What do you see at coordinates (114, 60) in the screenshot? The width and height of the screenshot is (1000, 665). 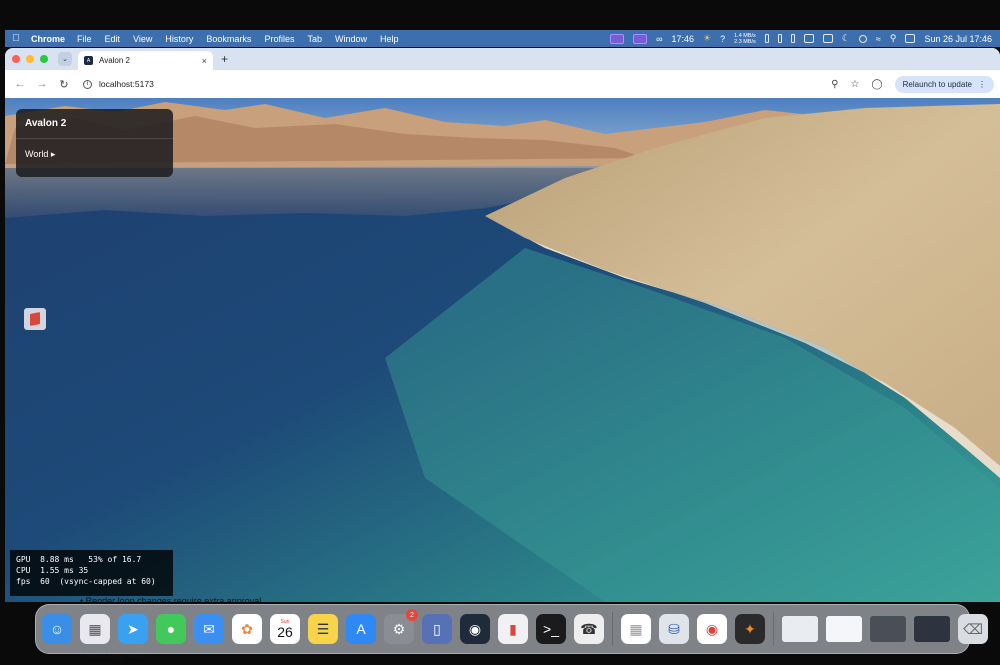 I see `tab-title: Avalon 2` at bounding box center [114, 60].